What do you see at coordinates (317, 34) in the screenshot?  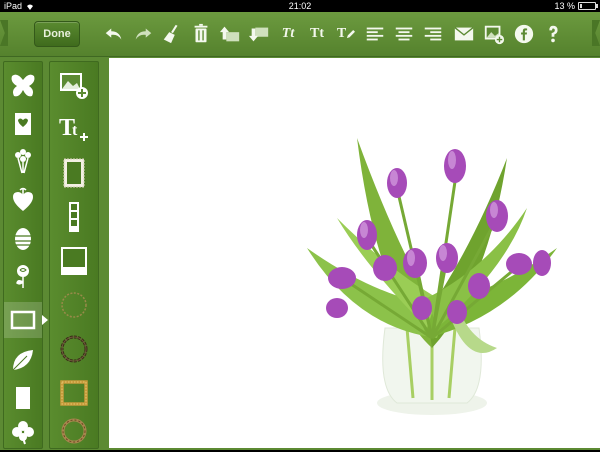 I see `text-style-icon: Tt` at bounding box center [317, 34].